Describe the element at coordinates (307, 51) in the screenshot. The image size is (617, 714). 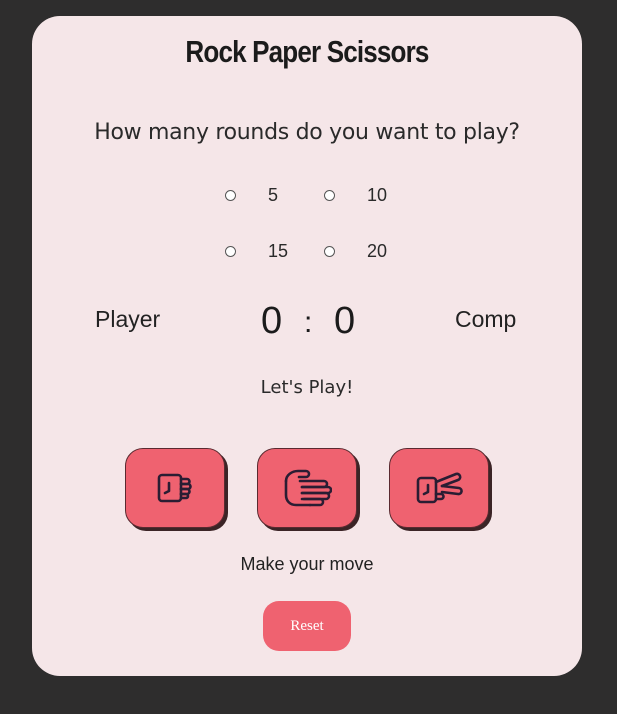
I see `page-title: Rock Paper Scissors` at that location.